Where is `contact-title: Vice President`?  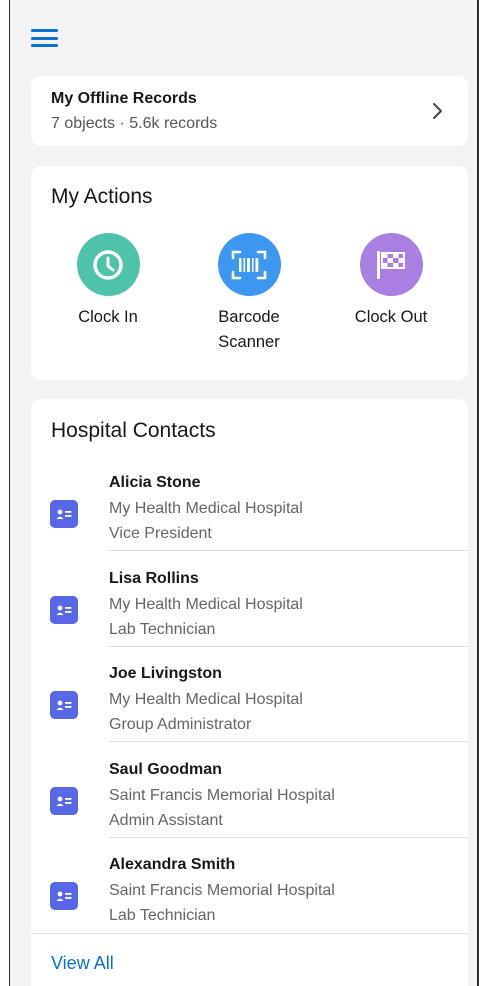
contact-title: Vice President is located at coordinates (160, 533).